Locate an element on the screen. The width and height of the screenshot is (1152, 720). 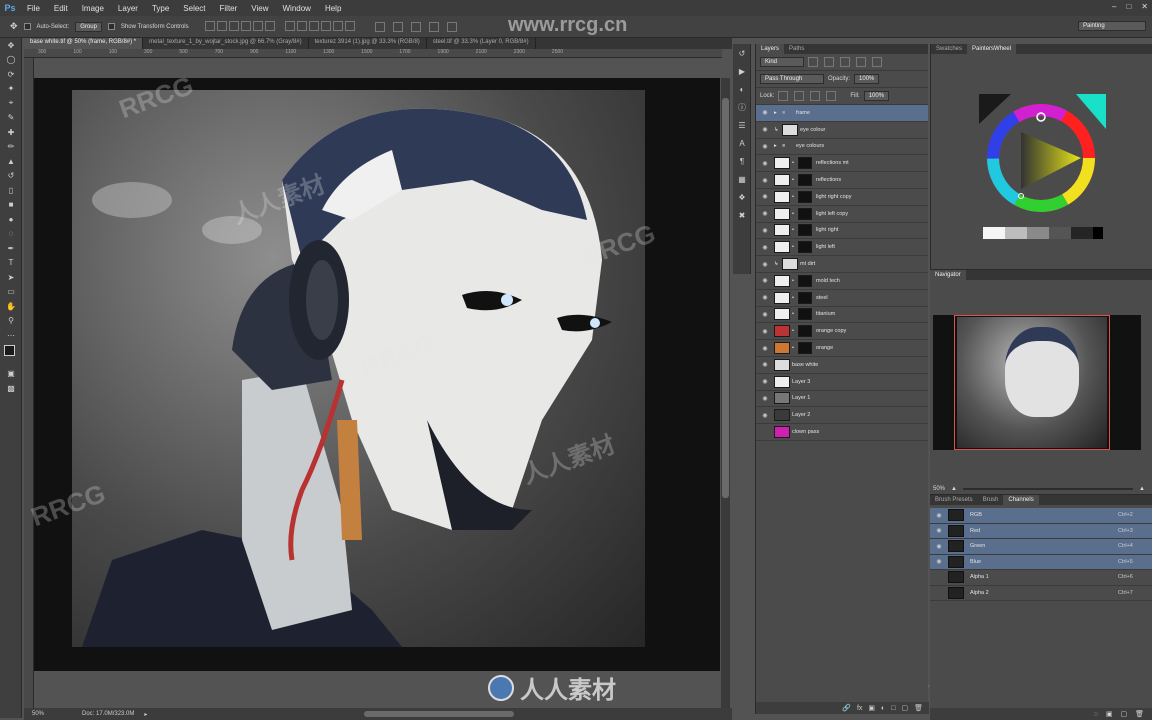
paragraph-icon: ¶ is located at coordinates (742, 161).